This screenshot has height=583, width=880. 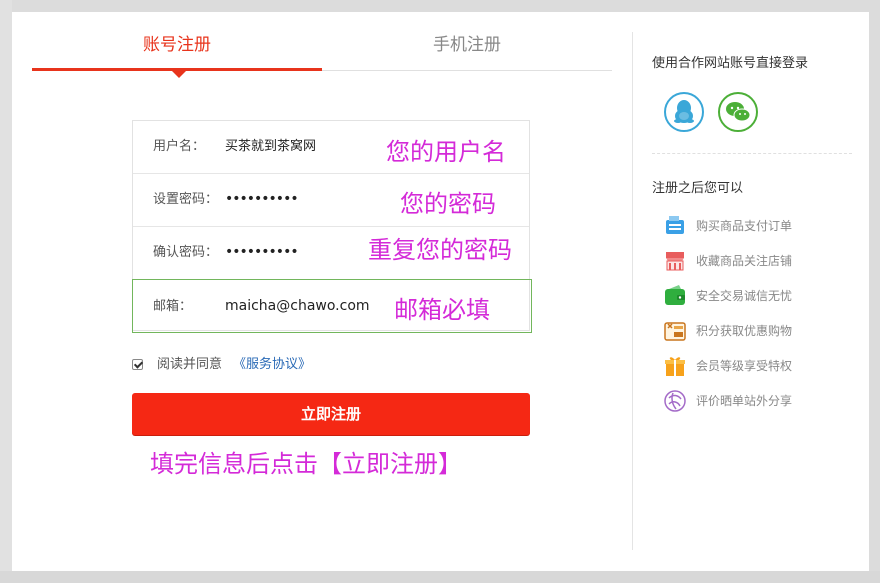 What do you see at coordinates (190, 364) in the screenshot?
I see `agree-text: 阅读并同意` at bounding box center [190, 364].